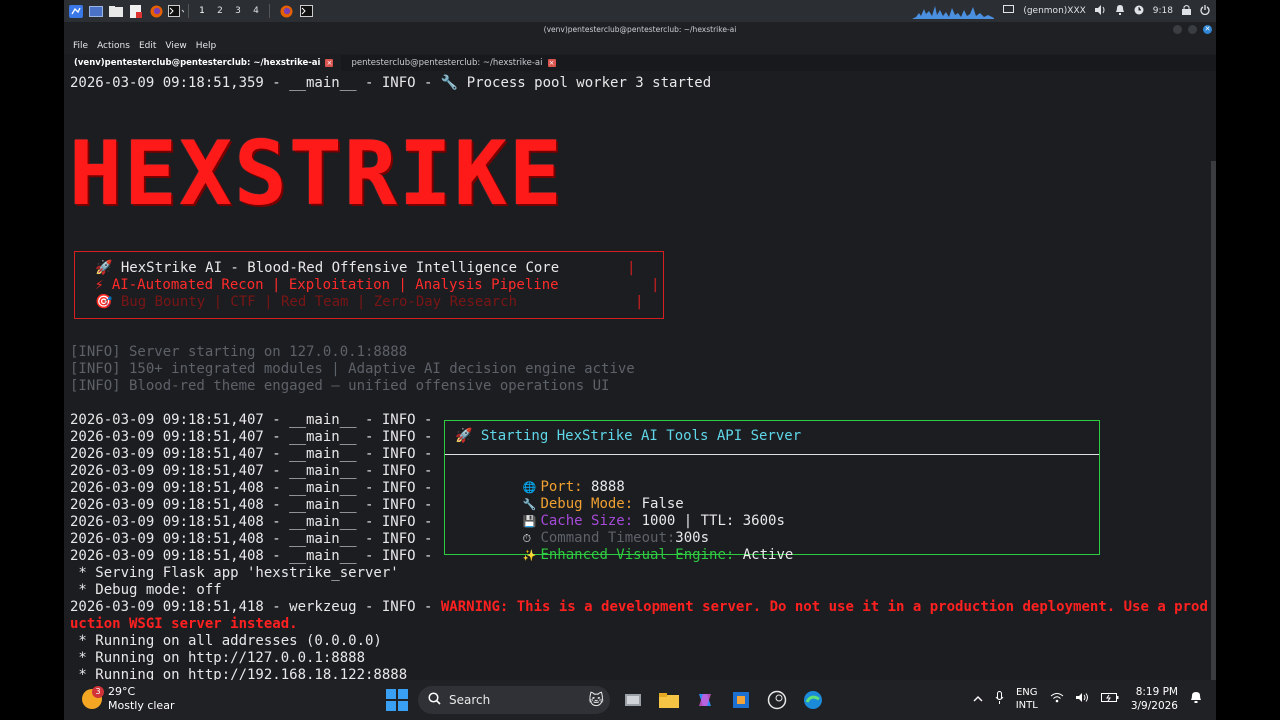  Describe the element at coordinates (146, 590) in the screenshot. I see `flask-line: * Debug mode: off` at that location.